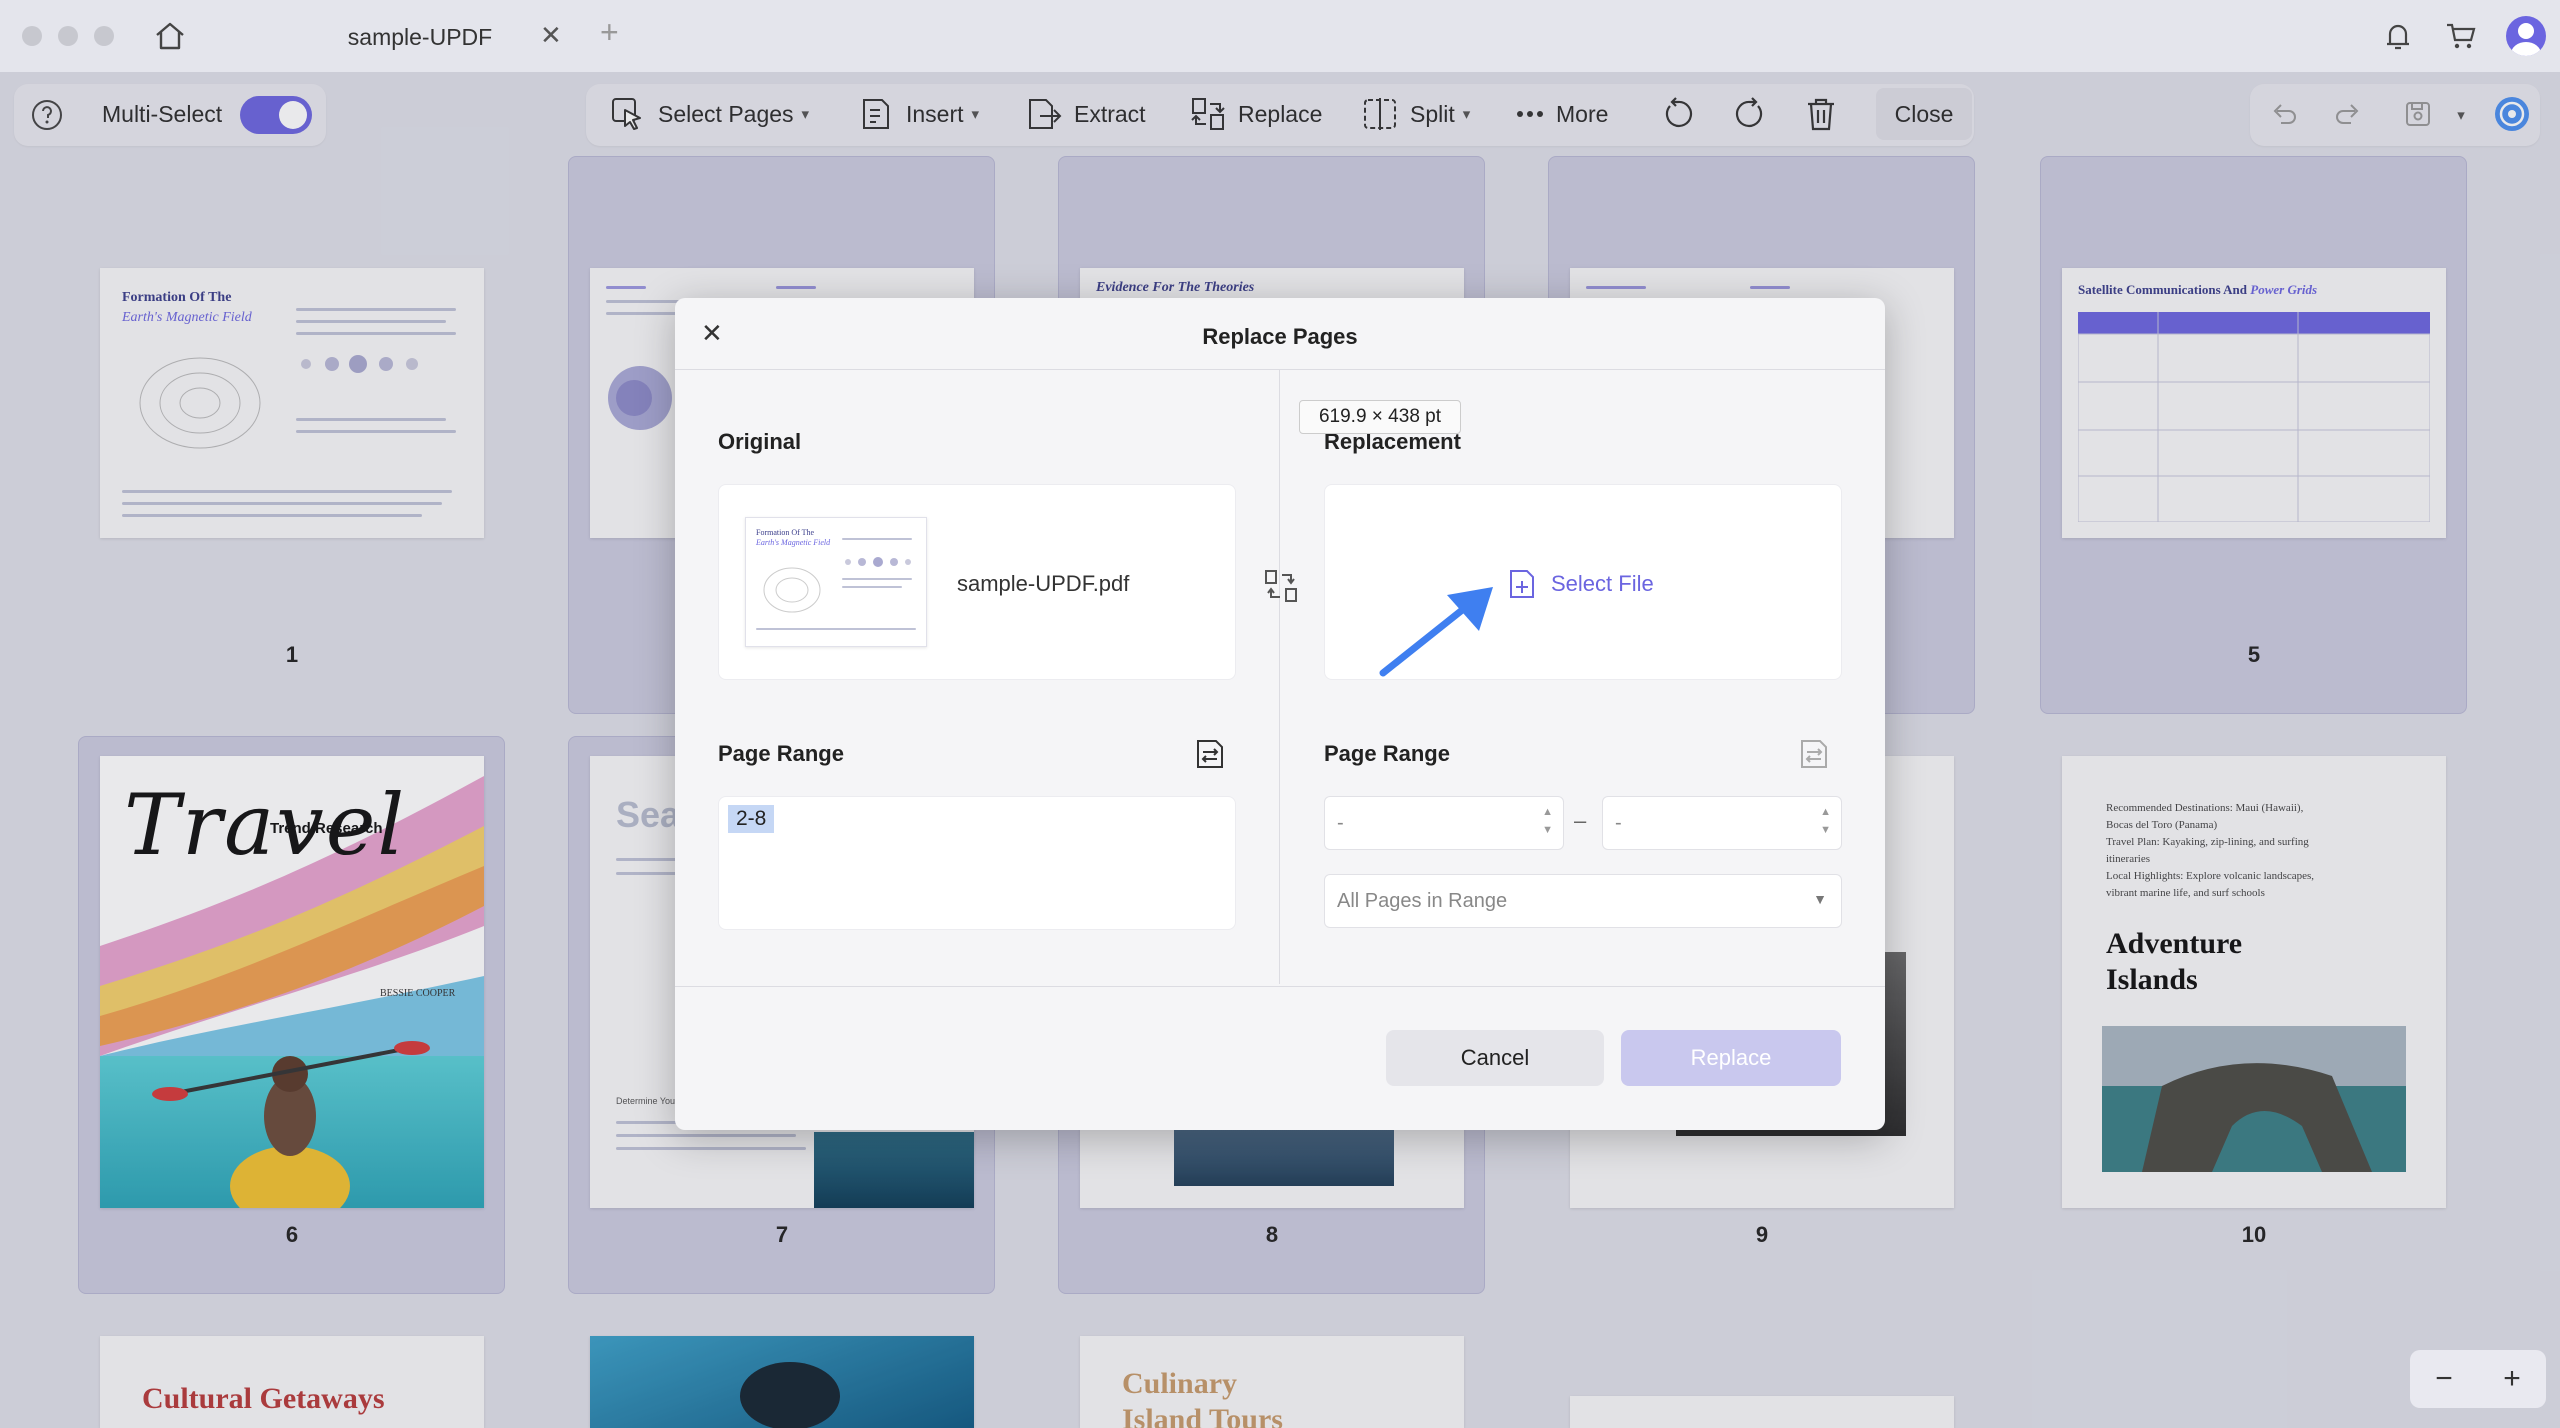  Describe the element at coordinates (2478, 1379) in the screenshot. I see `zoom-controls: − +` at that location.